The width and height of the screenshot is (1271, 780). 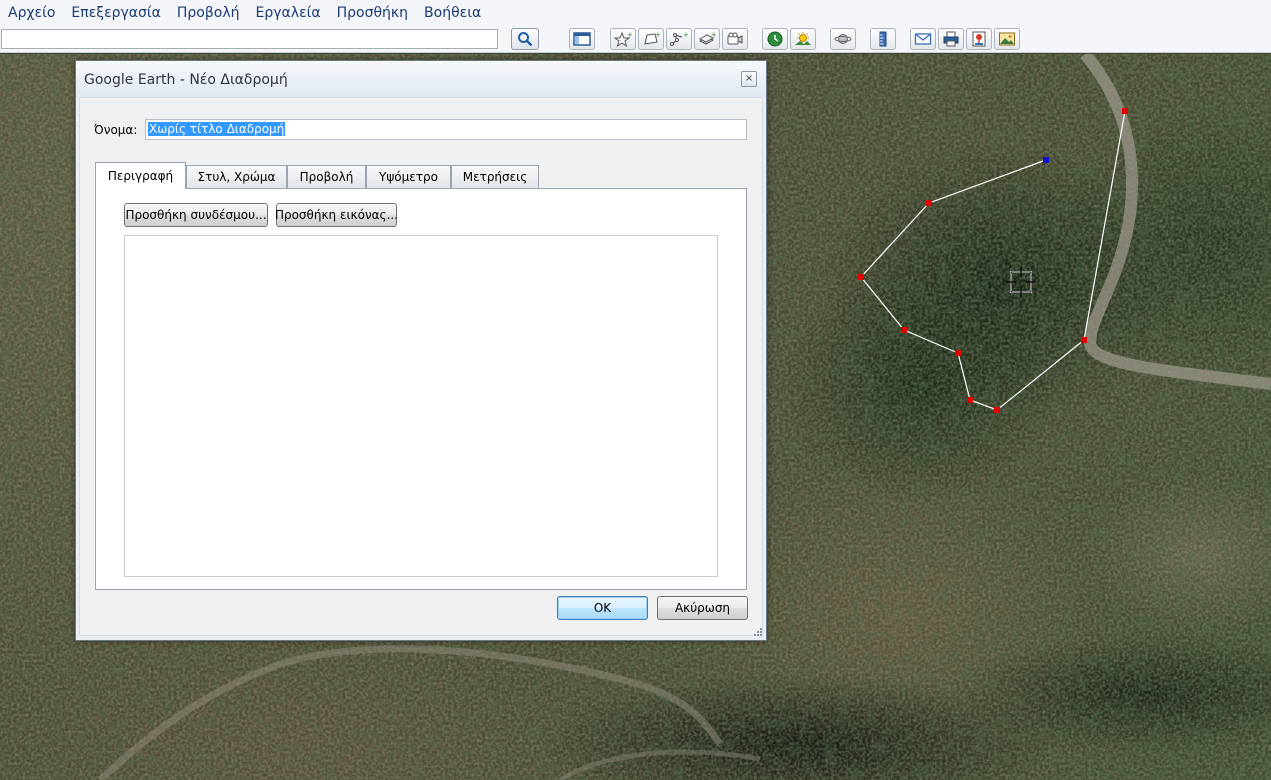 I want to click on name-label: Όνομα:, so click(x=116, y=130).